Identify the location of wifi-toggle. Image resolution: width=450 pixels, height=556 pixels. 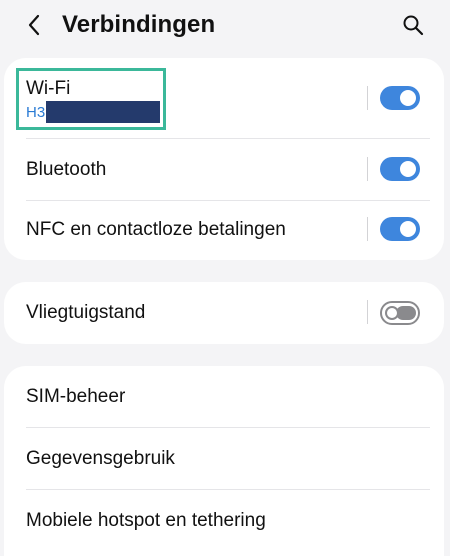
(400, 98).